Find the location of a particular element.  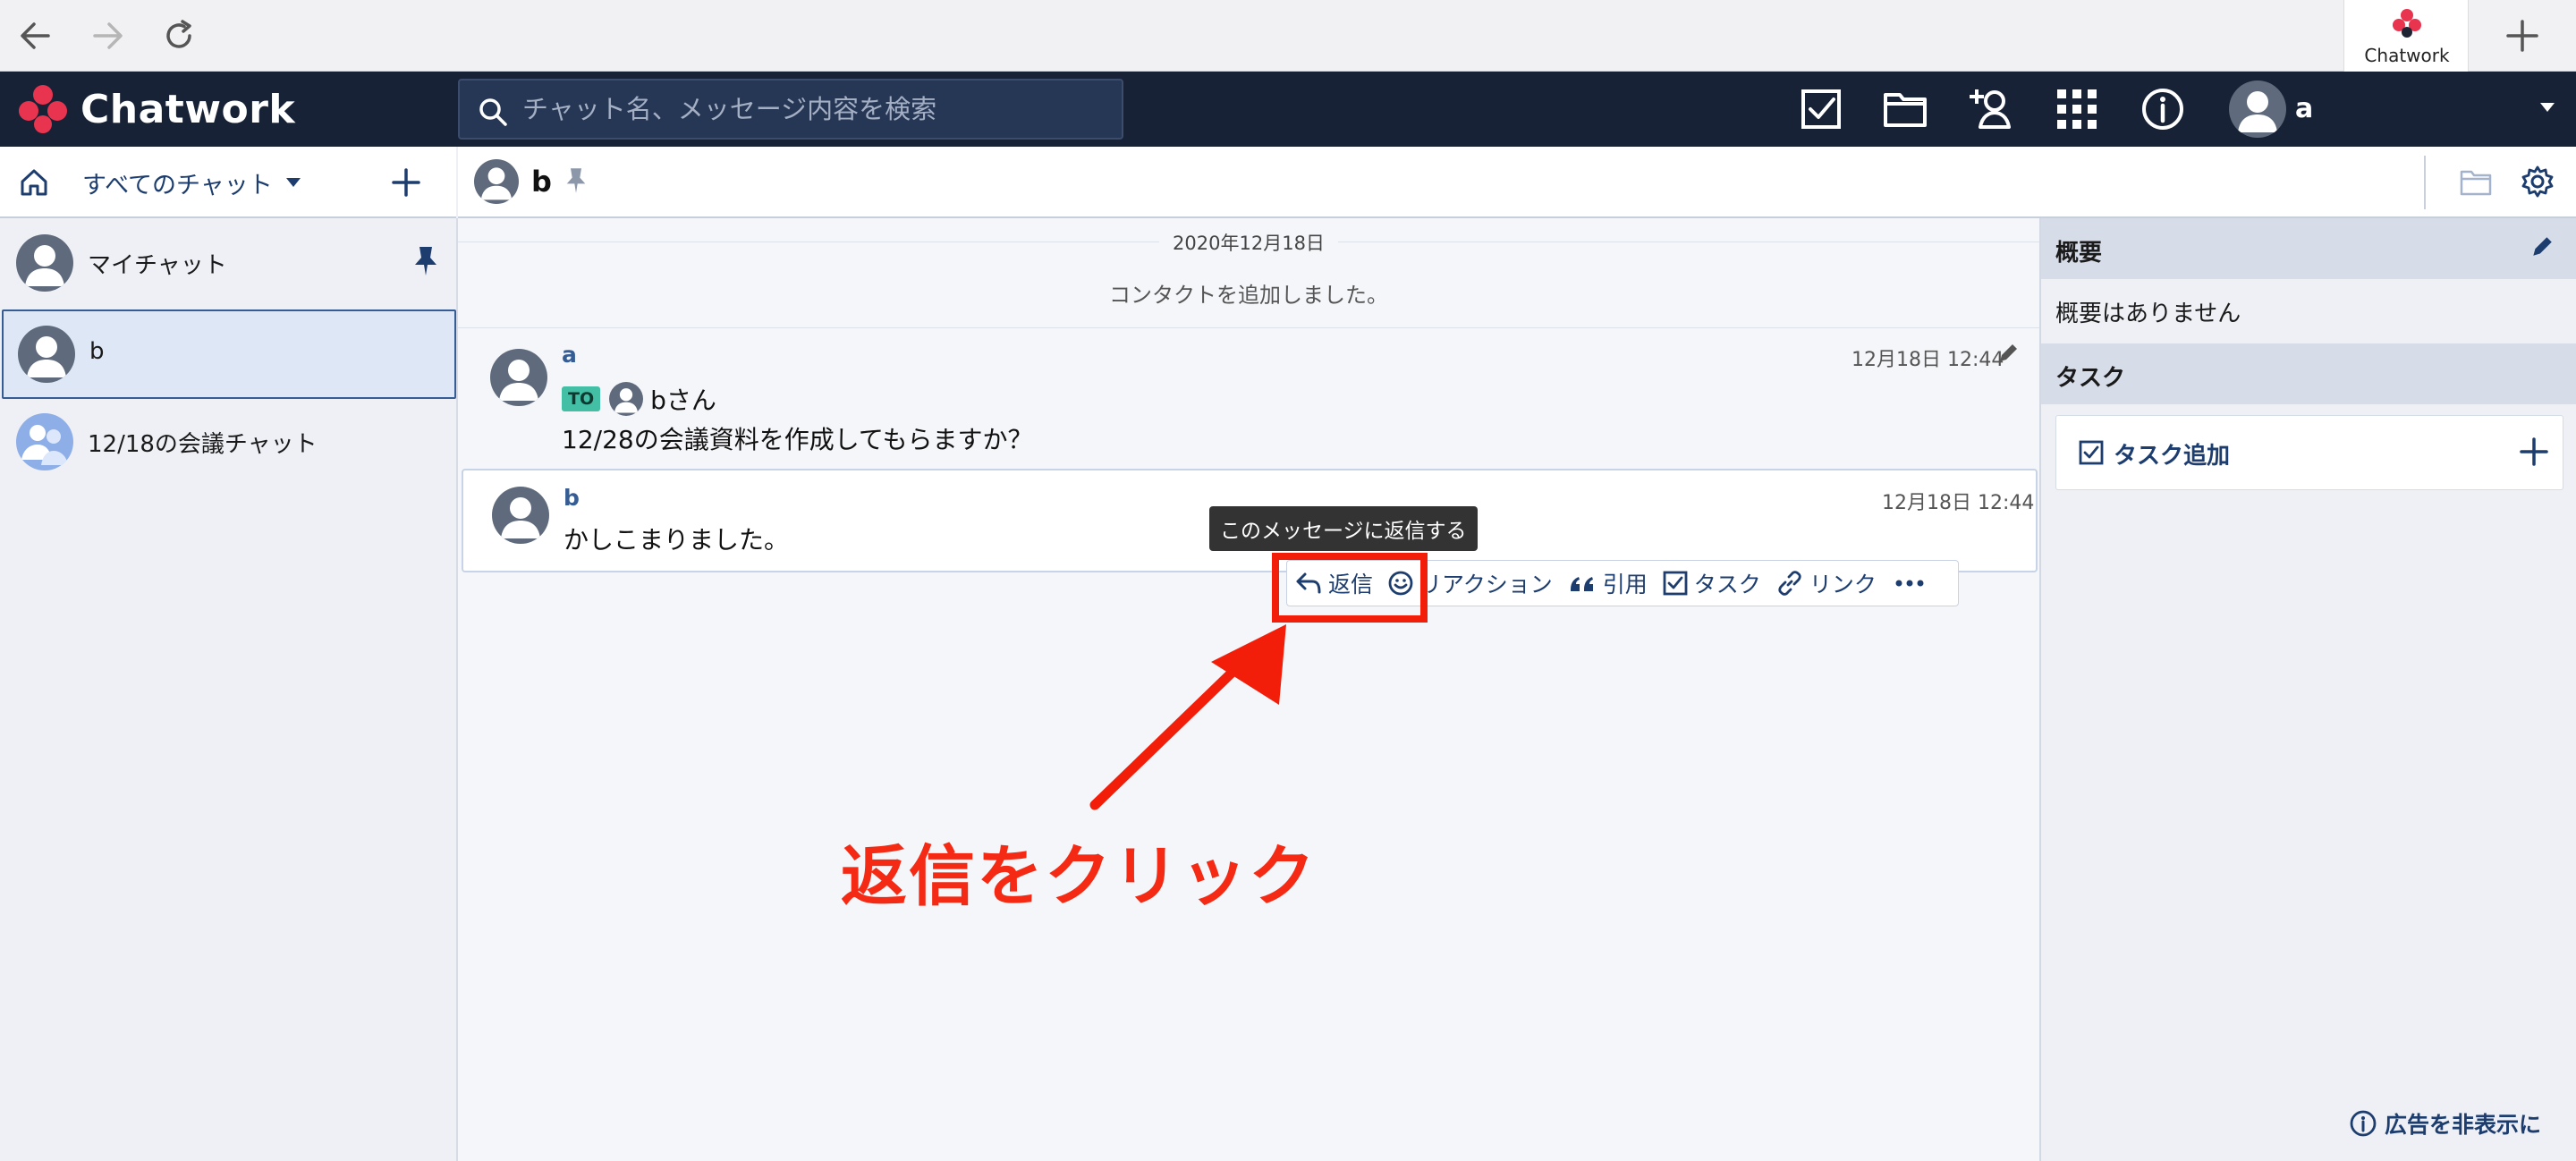

chat-list: マイチャット b 12/18の会議チャット is located at coordinates (229, 690).